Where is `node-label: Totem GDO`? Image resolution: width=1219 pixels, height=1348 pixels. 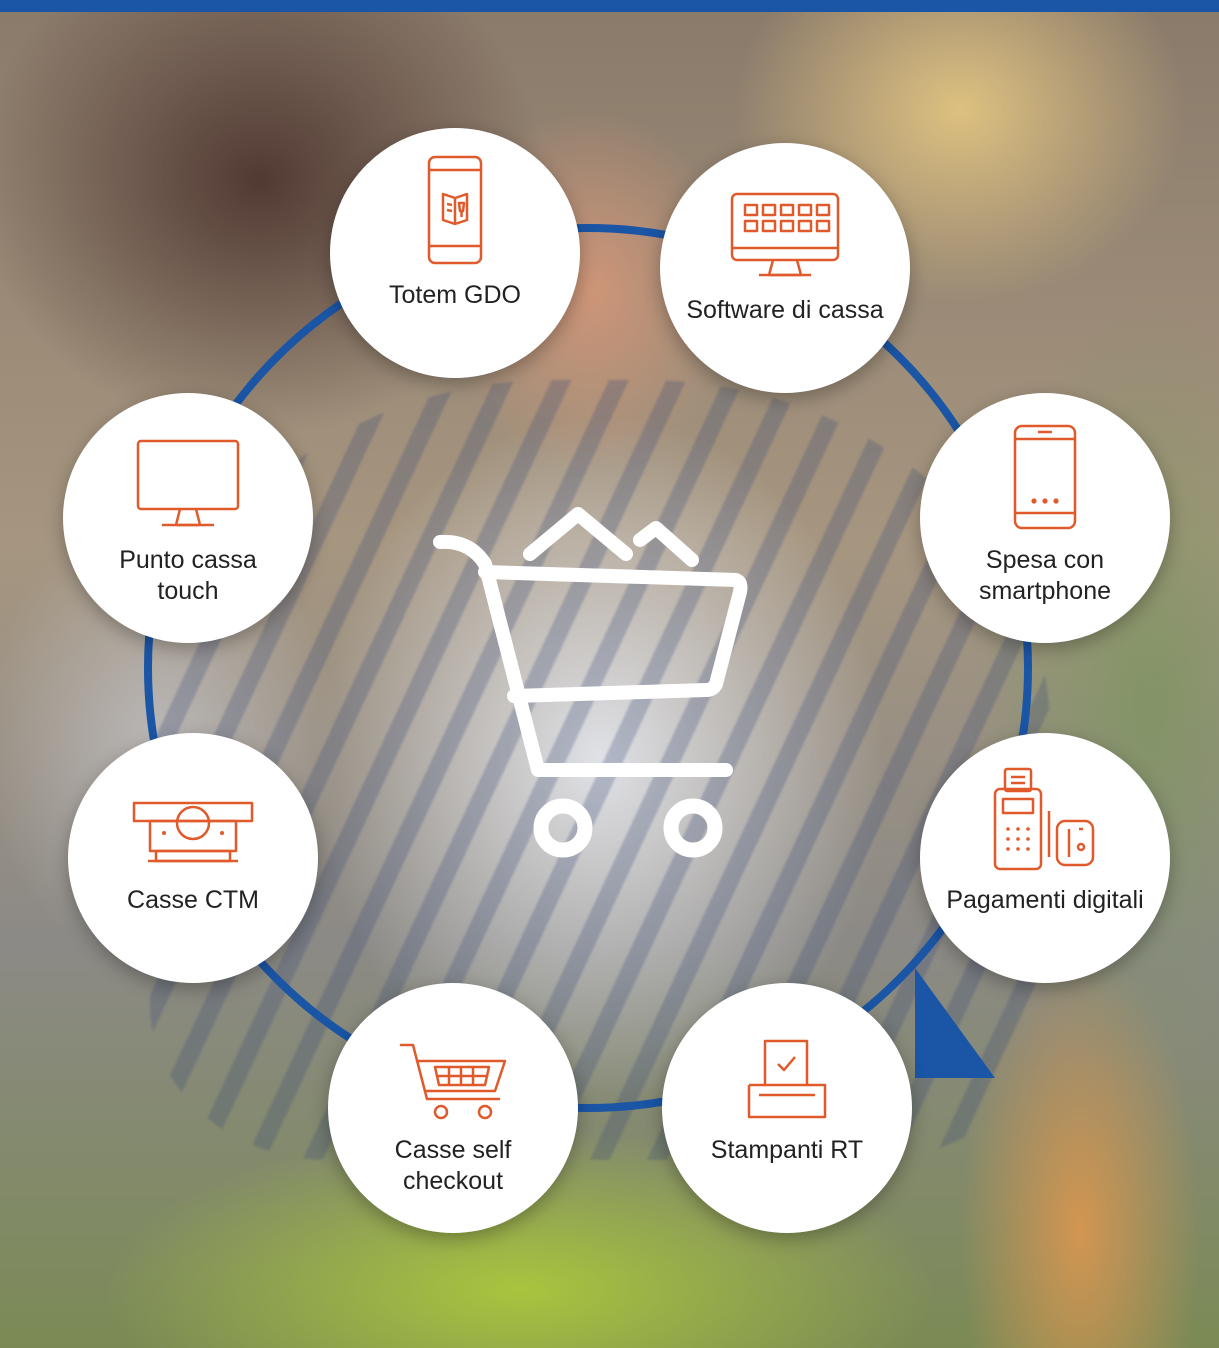
node-label: Totem GDO is located at coordinates (455, 295).